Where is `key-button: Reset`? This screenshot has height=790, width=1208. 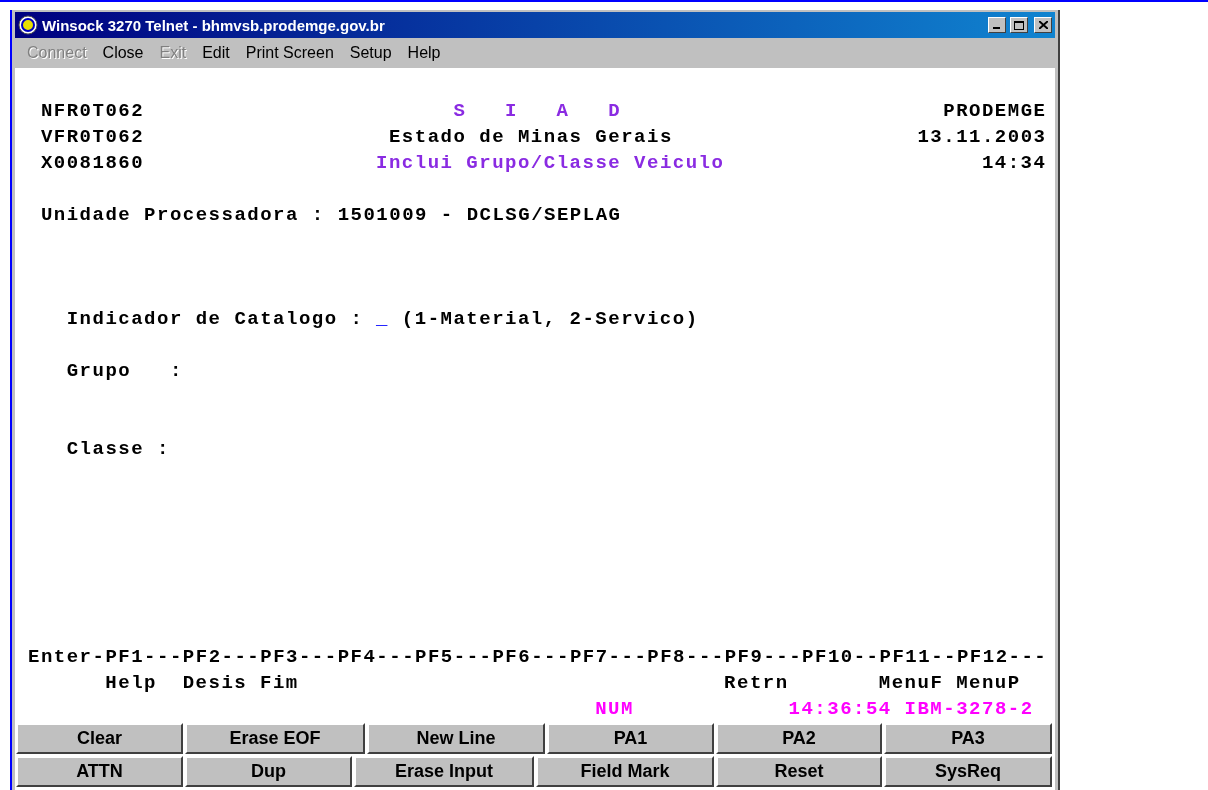
key-button: Reset is located at coordinates (799, 771).